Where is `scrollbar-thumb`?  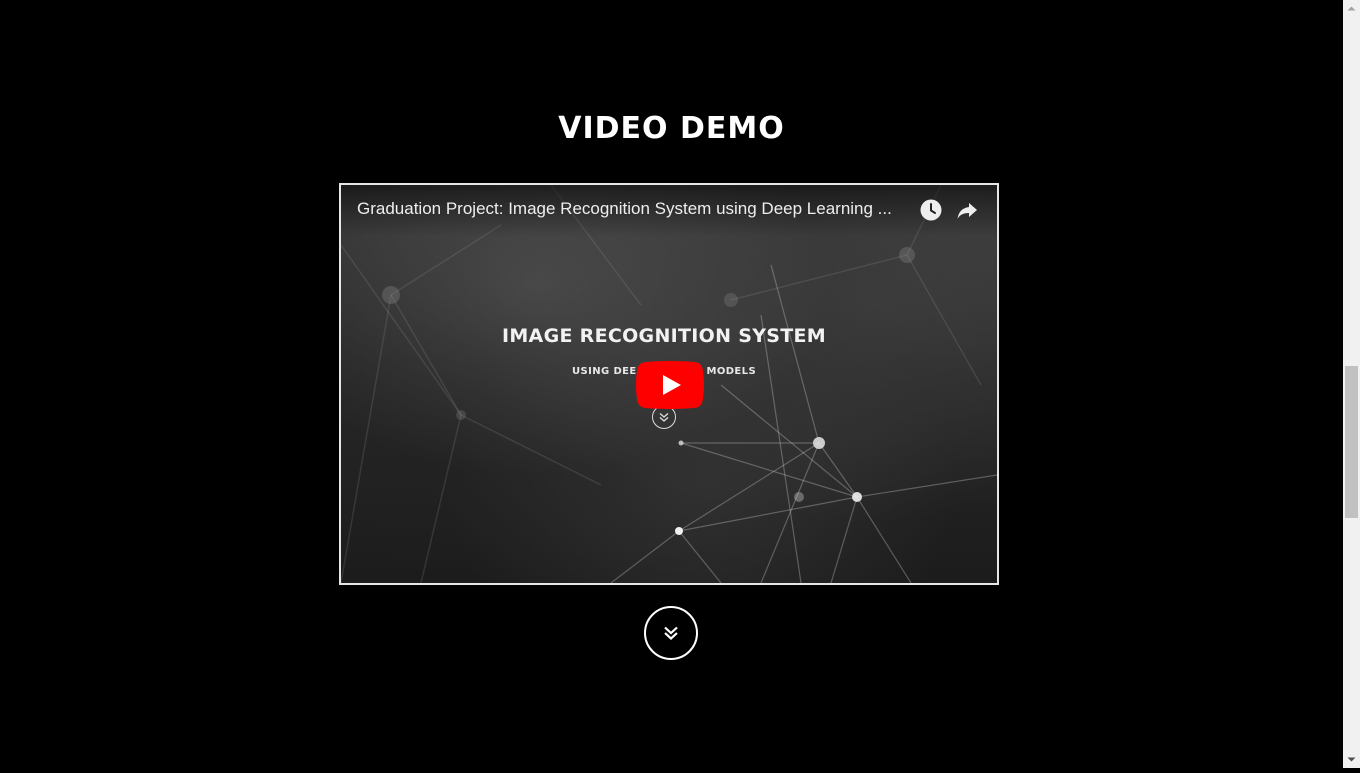 scrollbar-thumb is located at coordinates (1351, 442).